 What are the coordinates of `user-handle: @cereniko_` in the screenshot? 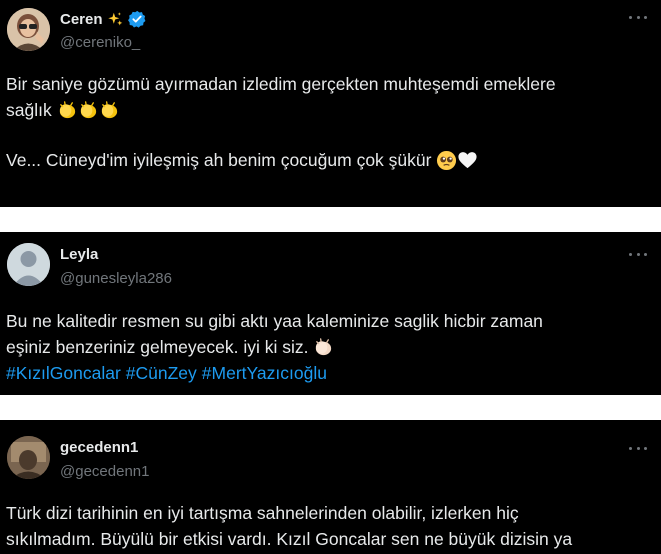 It's located at (100, 42).